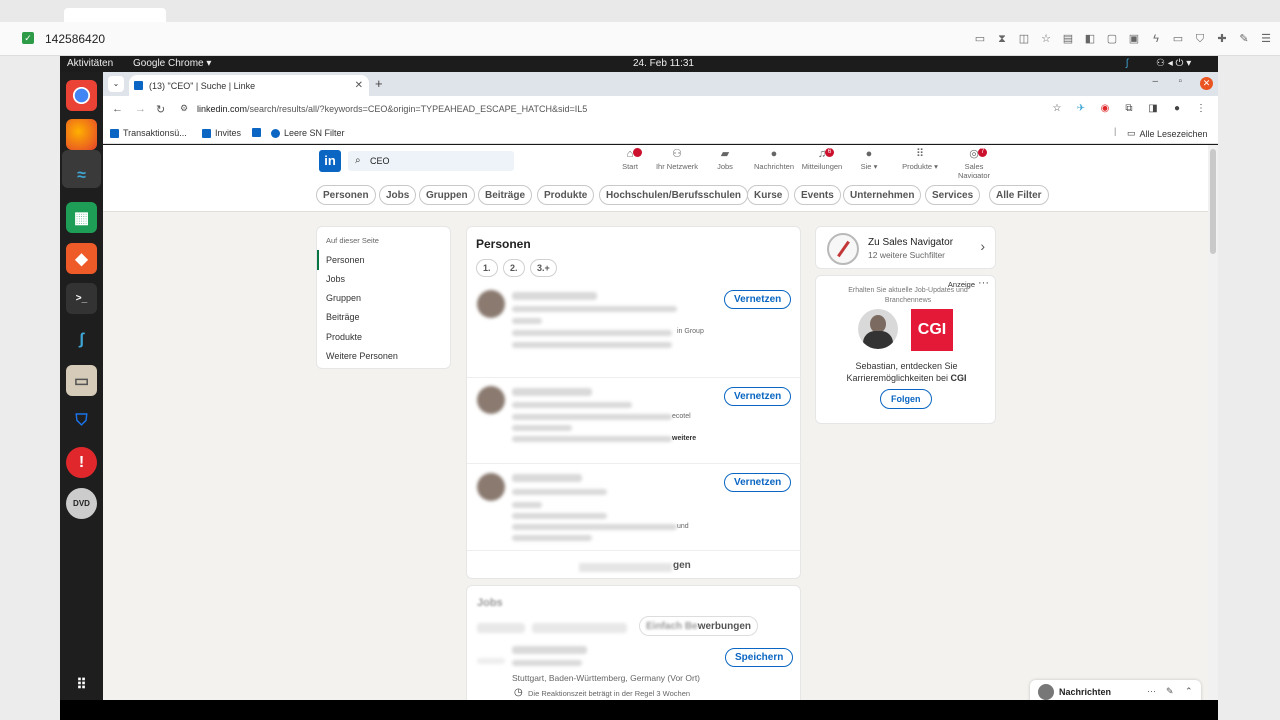 The width and height of the screenshot is (1280, 720). What do you see at coordinates (335, 279) in the screenshot?
I see `left-nav-jobs: Jobs` at bounding box center [335, 279].